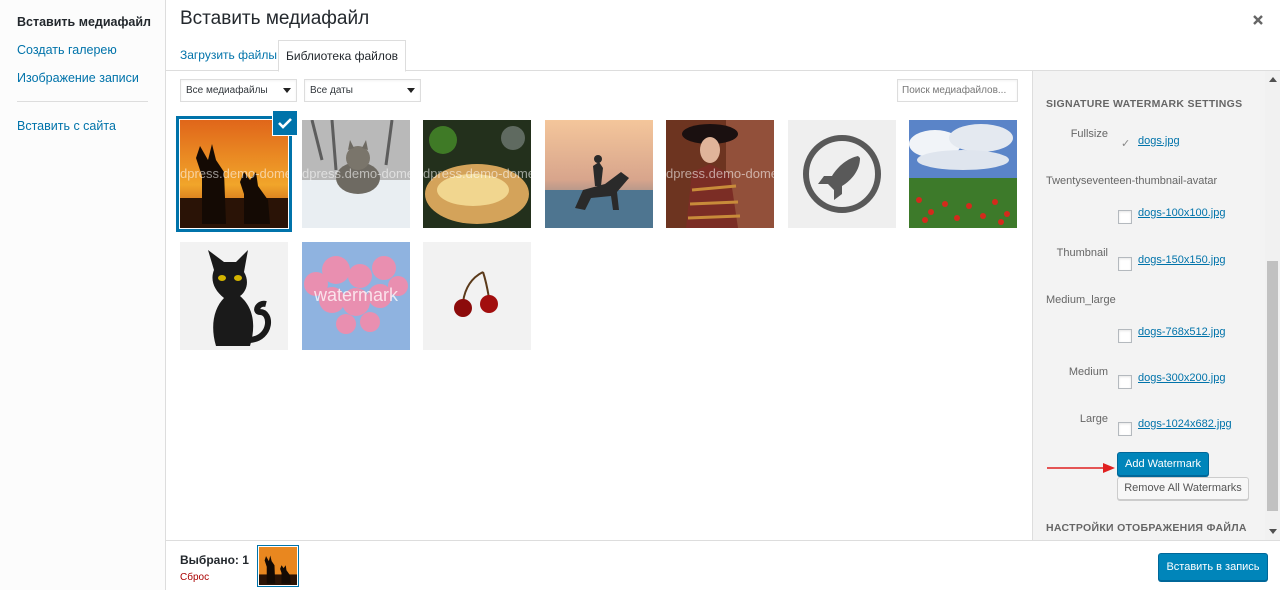  I want to click on size-label-large: Large, so click(1093, 419).